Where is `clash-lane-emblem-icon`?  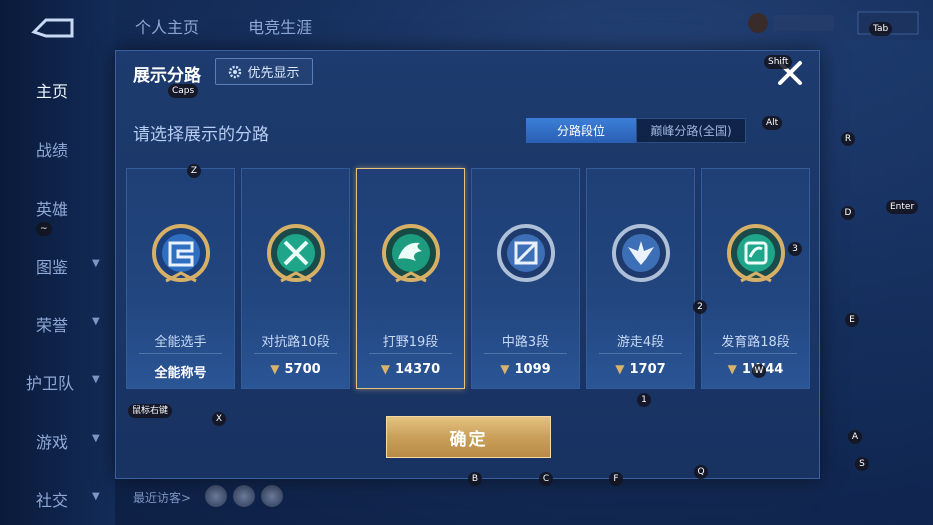 clash-lane-emblem-icon is located at coordinates (296, 253).